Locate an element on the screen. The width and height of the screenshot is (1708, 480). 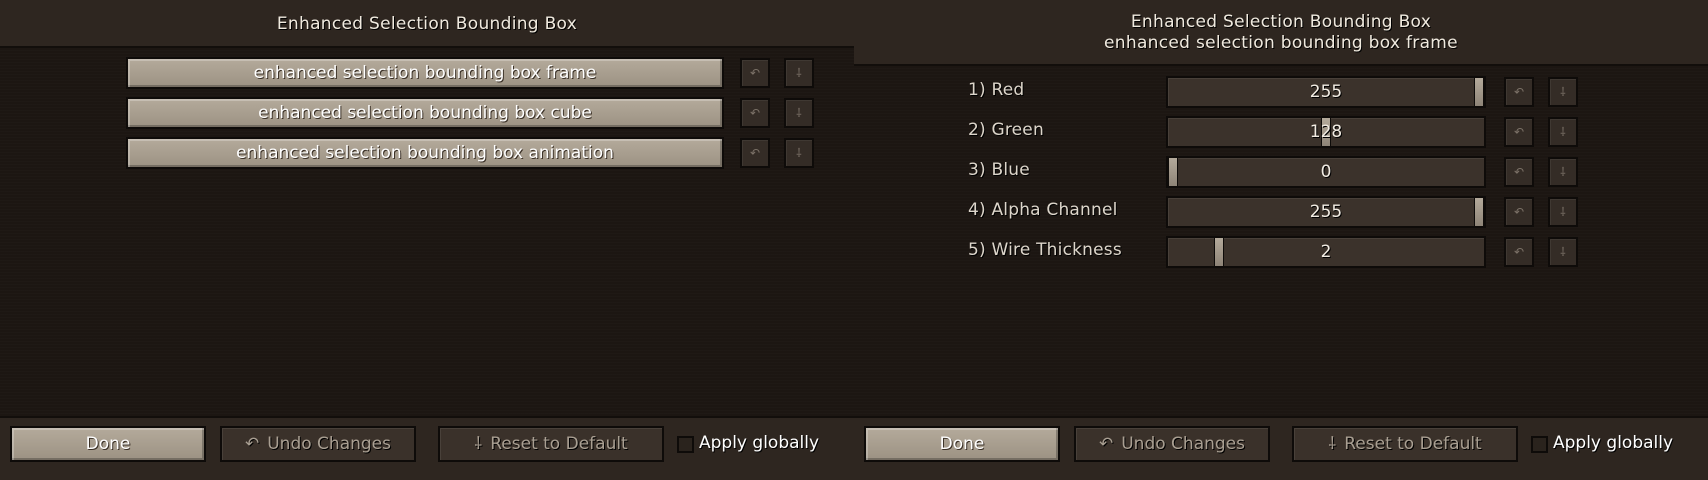
header-bar: Enhanced Selection Bounding Box is located at coordinates (427, 24).